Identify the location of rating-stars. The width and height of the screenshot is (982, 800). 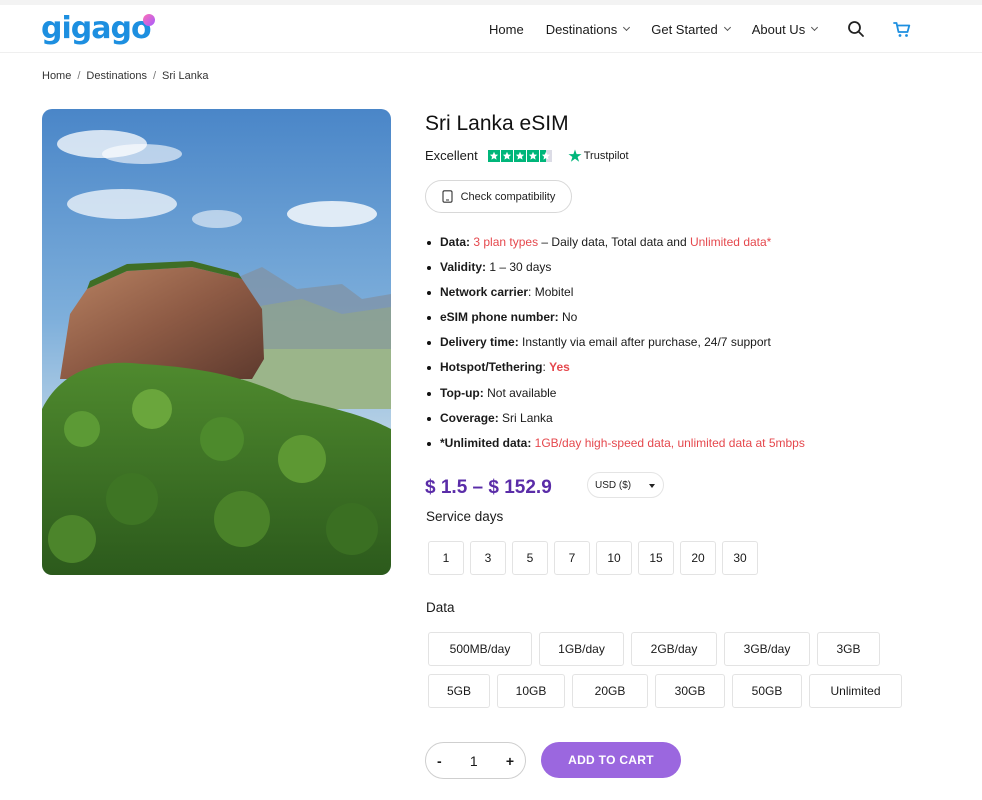
(519, 155).